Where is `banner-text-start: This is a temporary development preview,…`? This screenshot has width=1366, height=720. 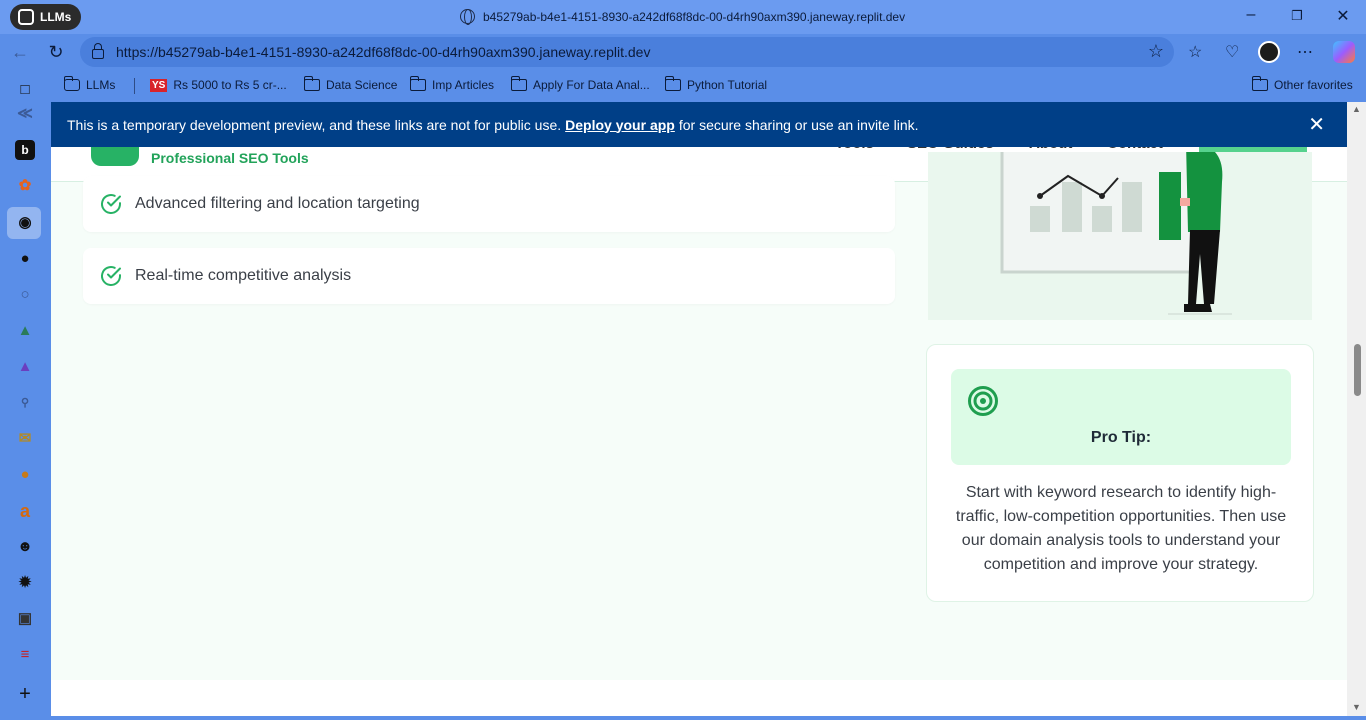
banner-text-start: This is a temporary development preview,… is located at coordinates (314, 124).